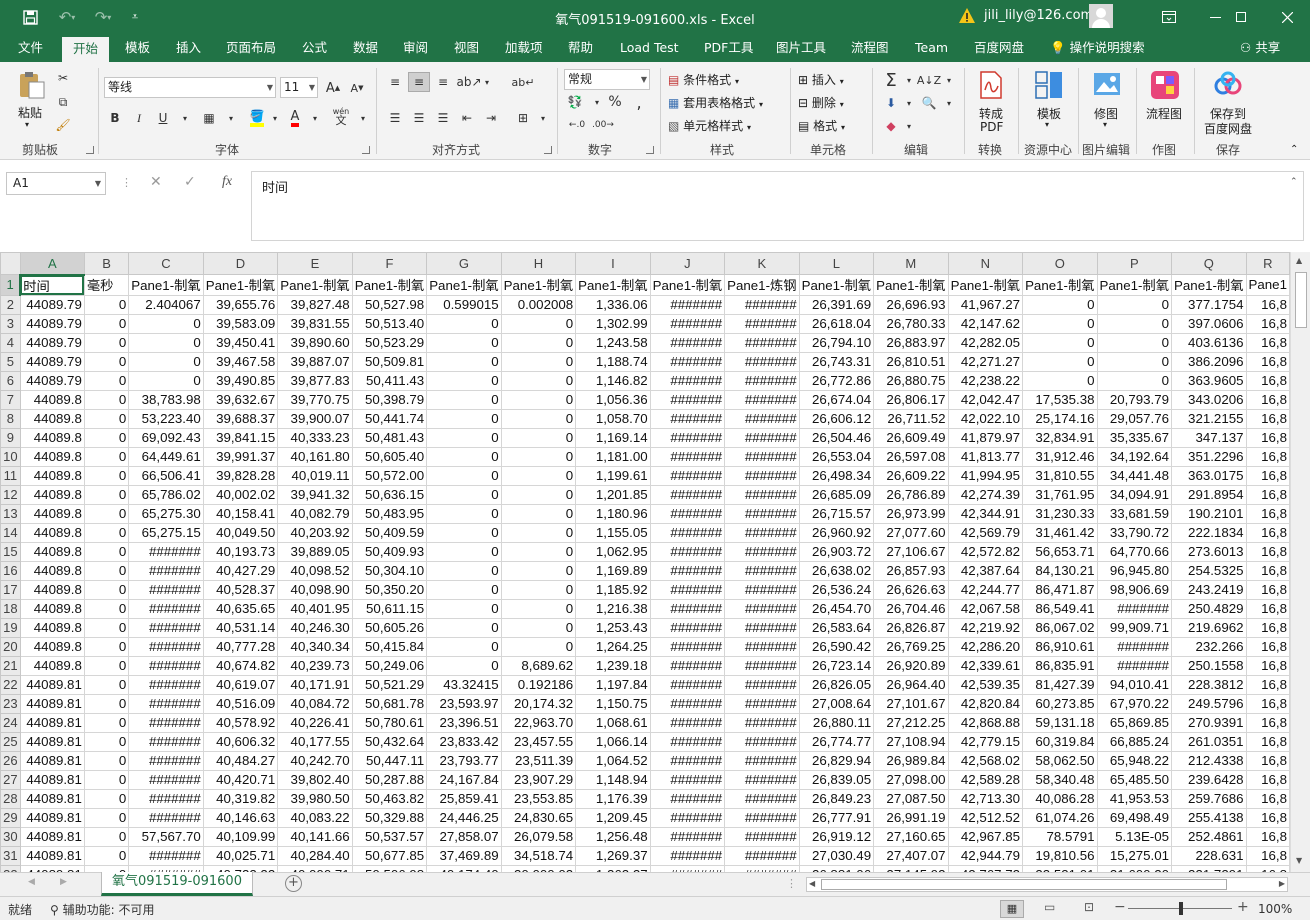  What do you see at coordinates (487, 82) in the screenshot?
I see `orientation-dropdown-icon: ▾` at bounding box center [487, 82].